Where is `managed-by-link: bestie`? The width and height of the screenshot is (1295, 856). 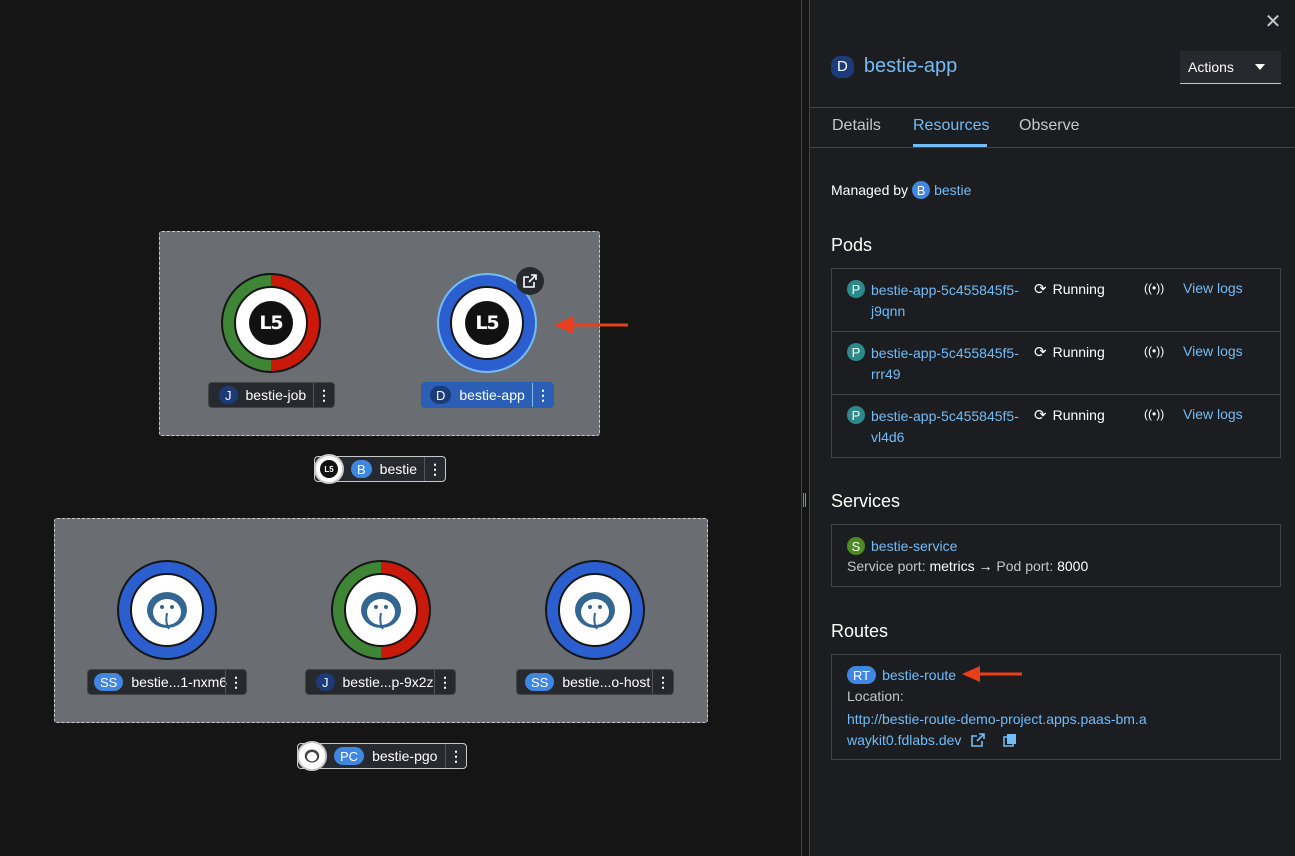 managed-by-link: bestie is located at coordinates (952, 190).